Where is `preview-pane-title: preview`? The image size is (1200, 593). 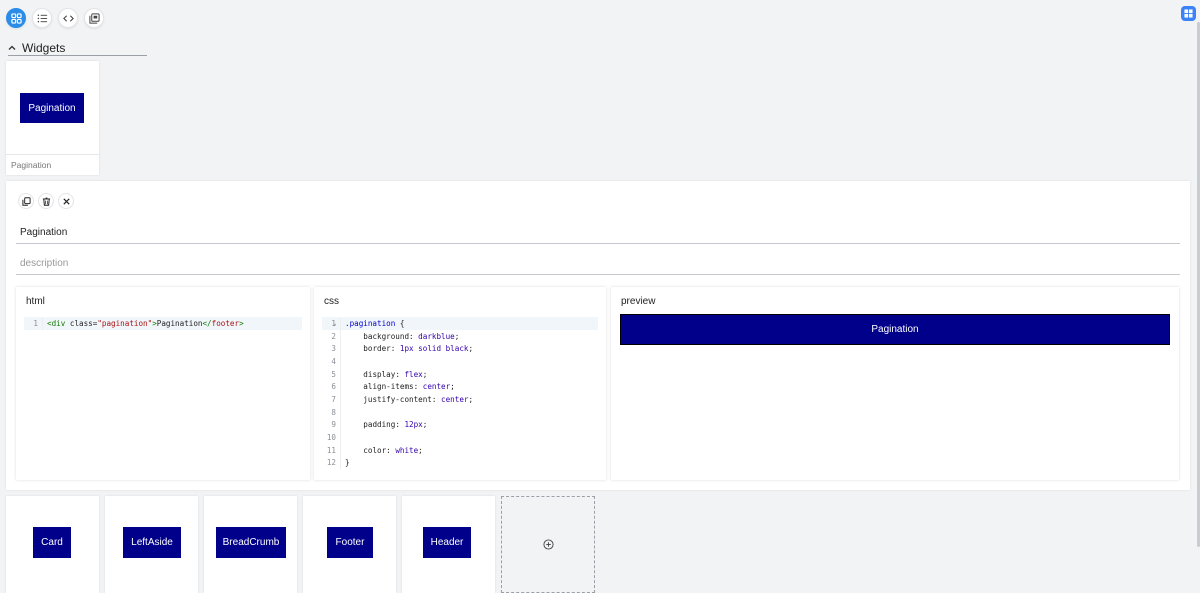
preview-pane-title: preview is located at coordinates (638, 301).